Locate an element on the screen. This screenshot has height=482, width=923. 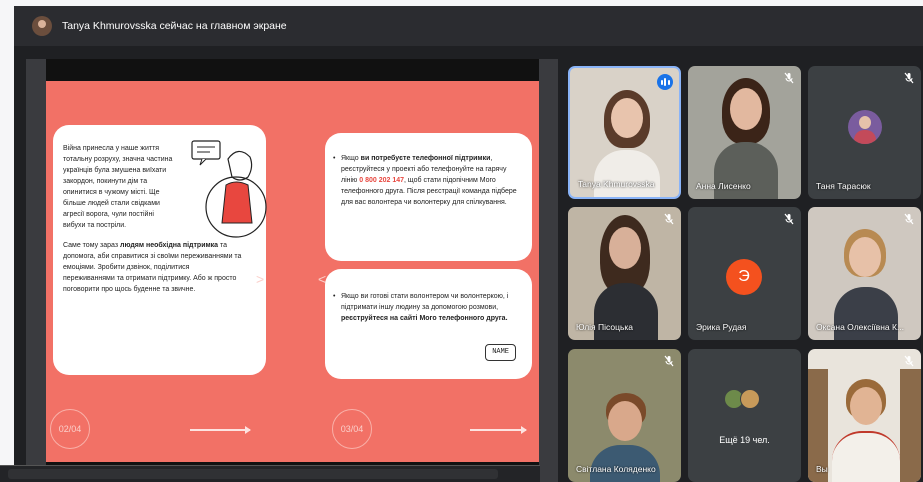
avatar: Э is located at coordinates (744, 277).